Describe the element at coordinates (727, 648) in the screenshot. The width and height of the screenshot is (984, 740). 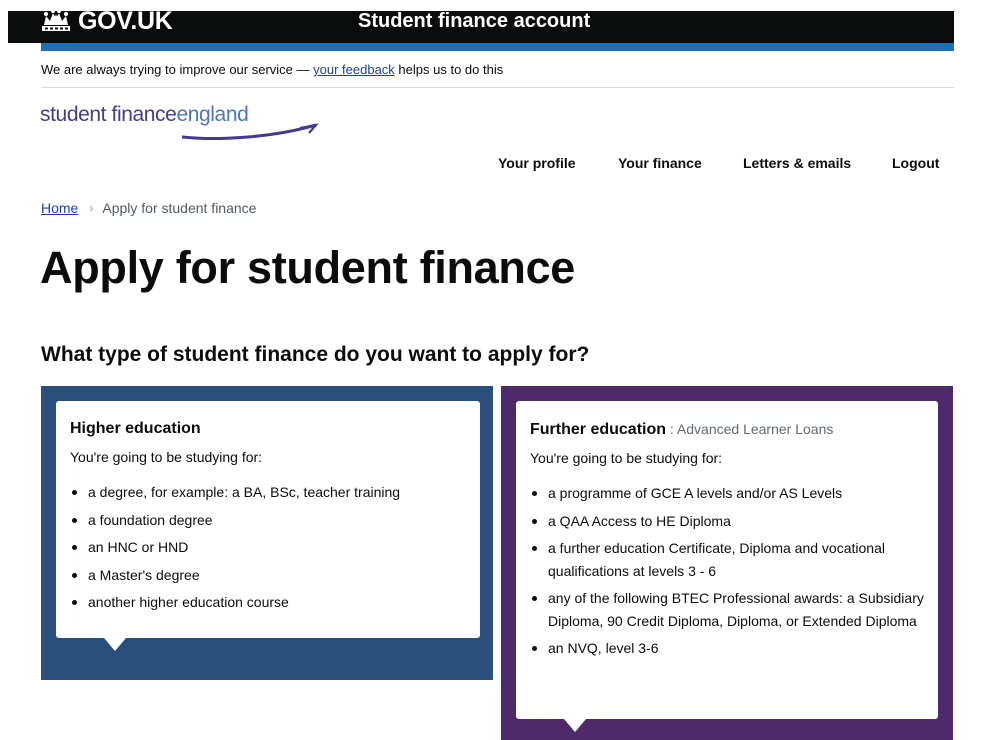
I see `list-item: an NVQ, level 3-6` at that location.